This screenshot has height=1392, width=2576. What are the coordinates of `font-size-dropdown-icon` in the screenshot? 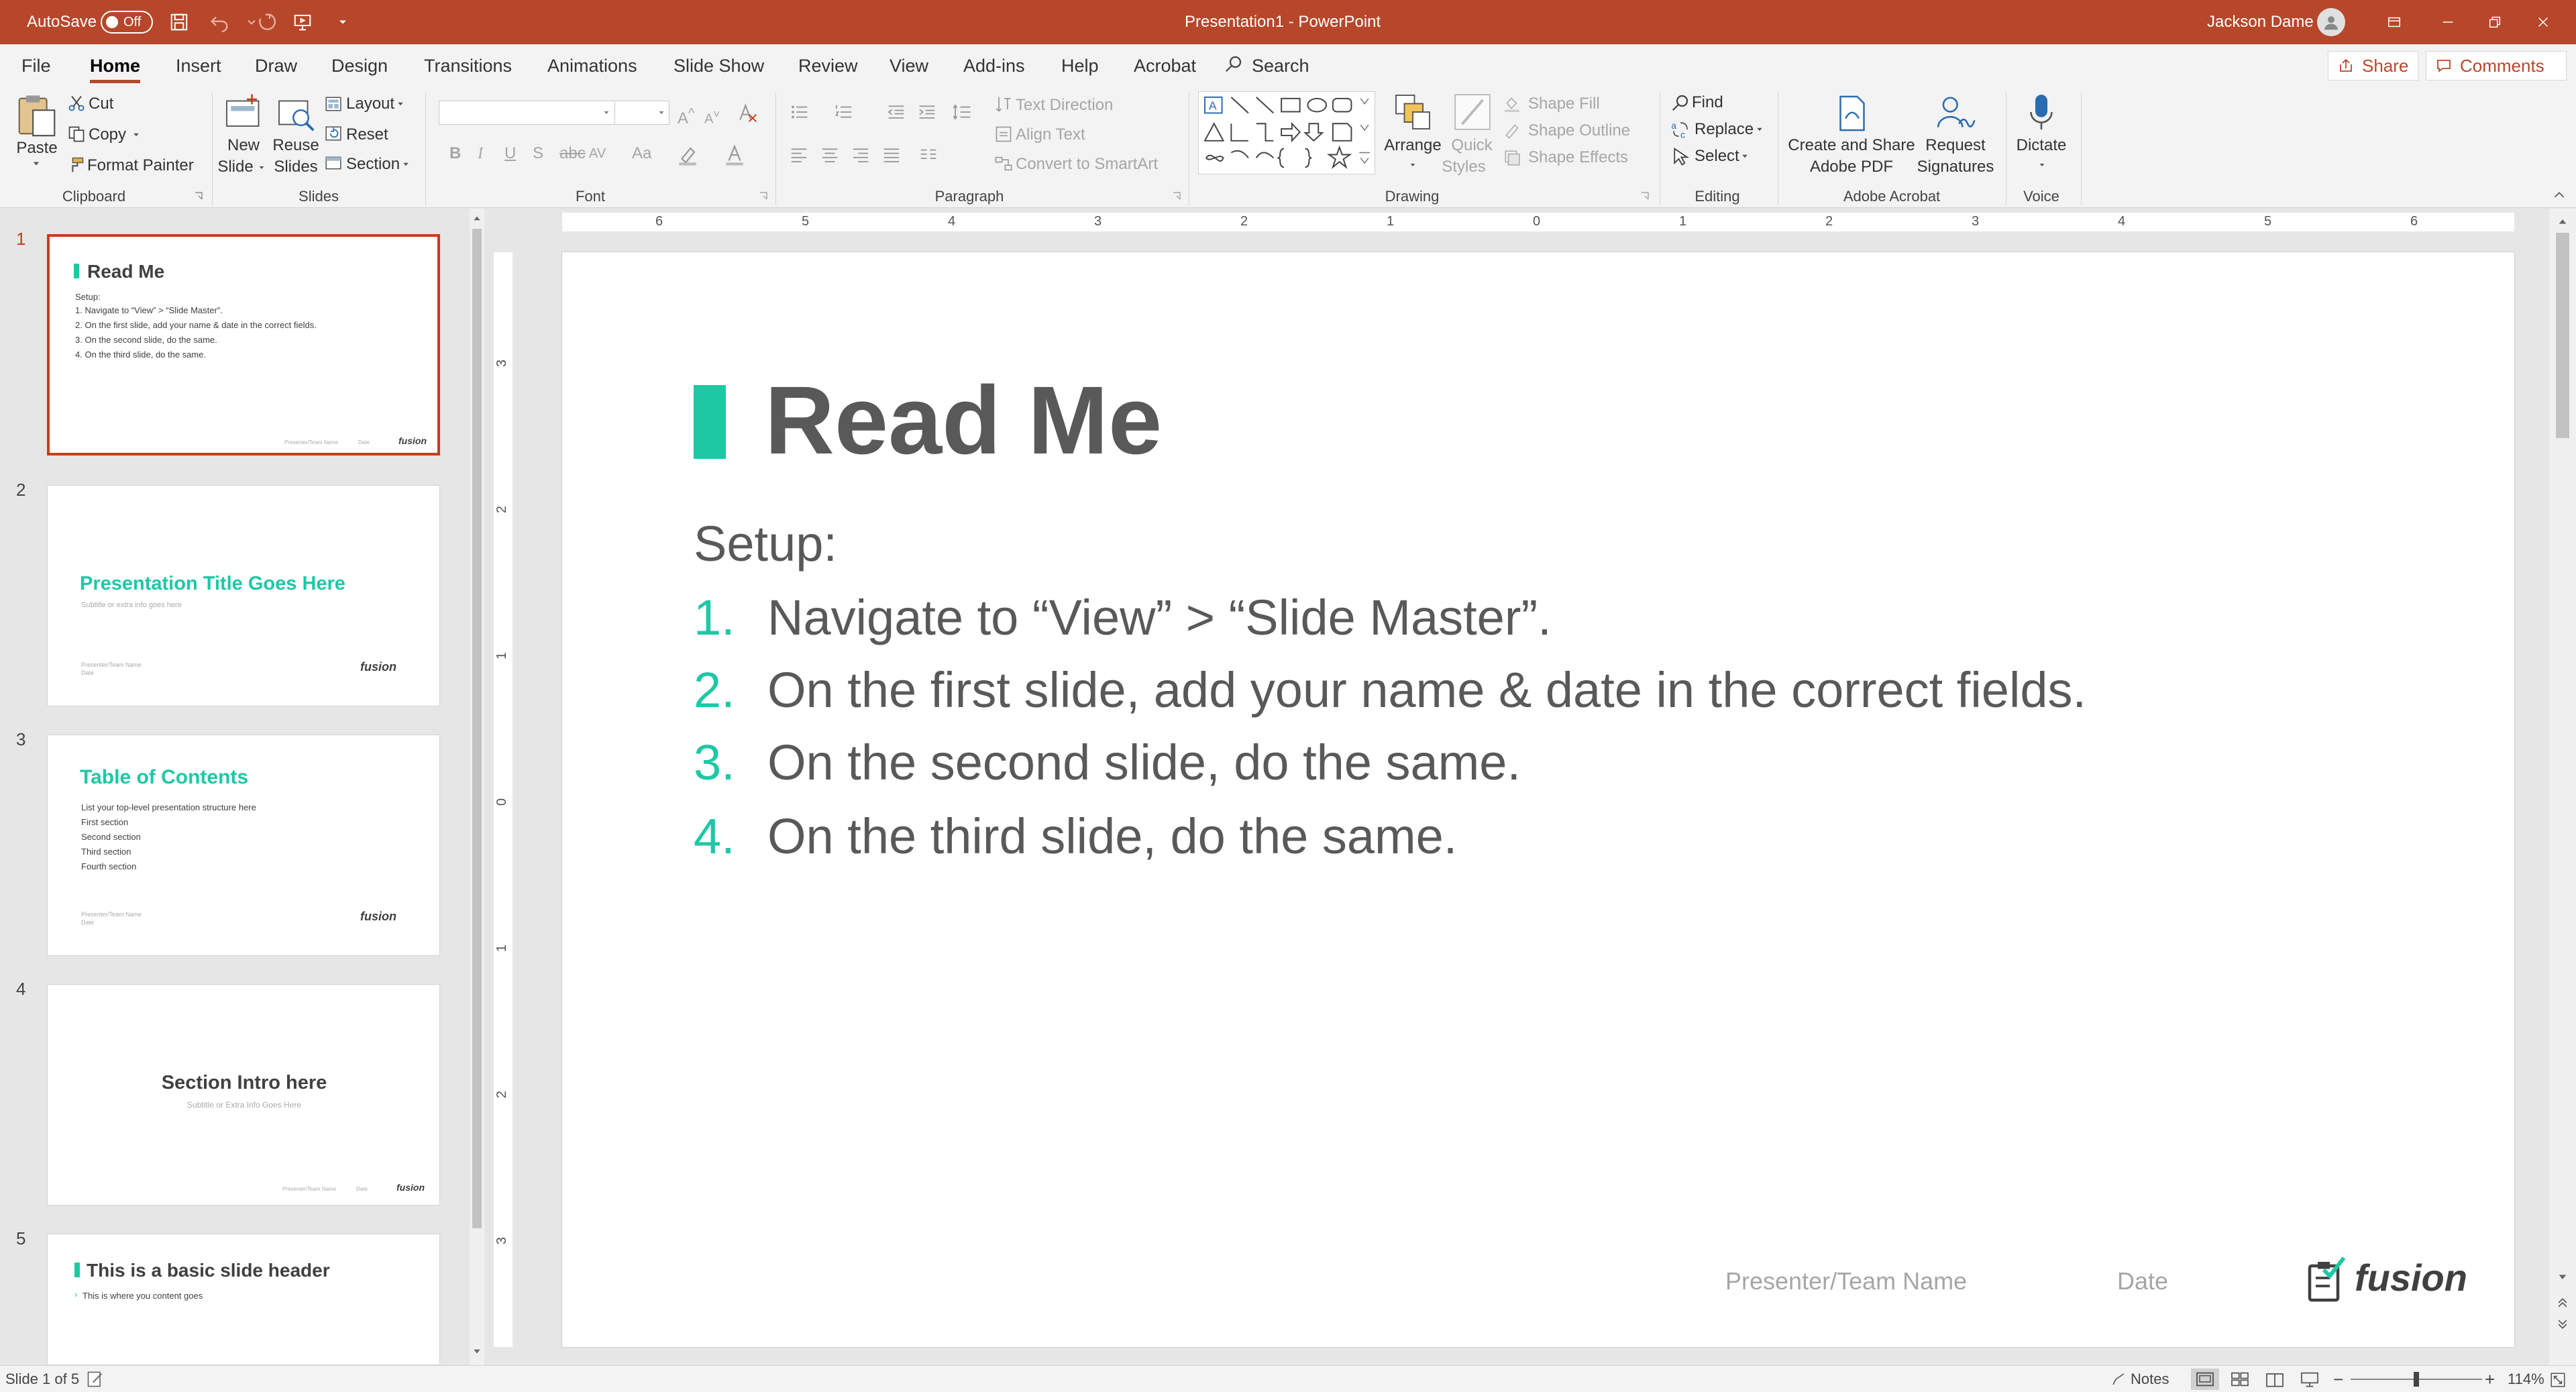 It's located at (661, 112).